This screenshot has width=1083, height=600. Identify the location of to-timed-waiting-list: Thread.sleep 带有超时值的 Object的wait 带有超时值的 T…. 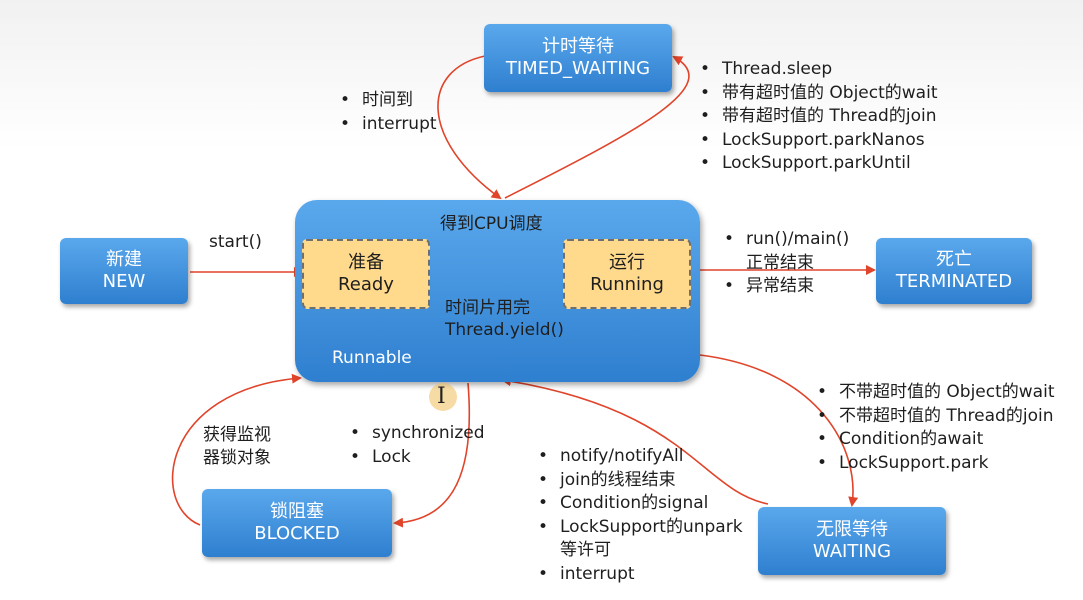
(816, 117).